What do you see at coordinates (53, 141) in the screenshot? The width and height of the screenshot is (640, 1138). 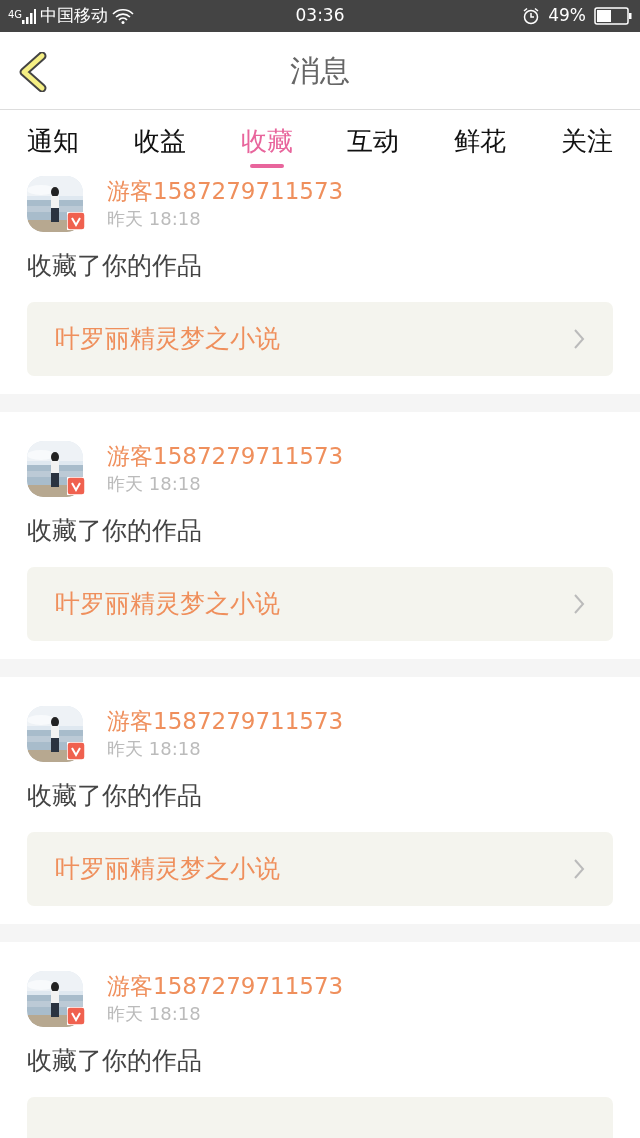 I see `tab: 通知` at bounding box center [53, 141].